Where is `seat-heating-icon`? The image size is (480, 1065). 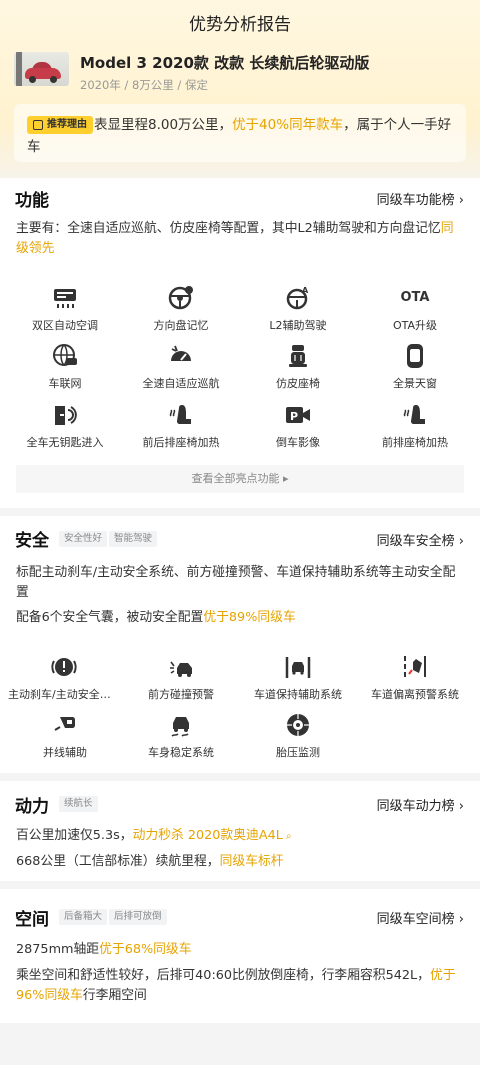 seat-heating-icon is located at coordinates (180, 414).